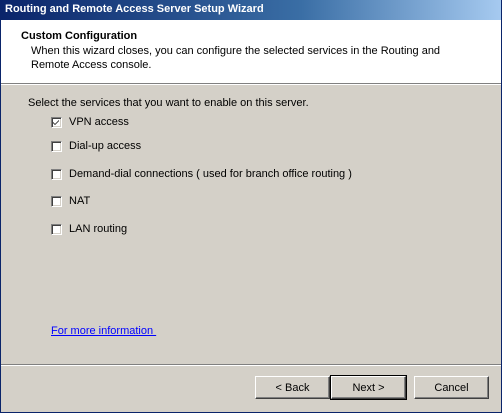  I want to click on back-button: < Back, so click(292, 387).